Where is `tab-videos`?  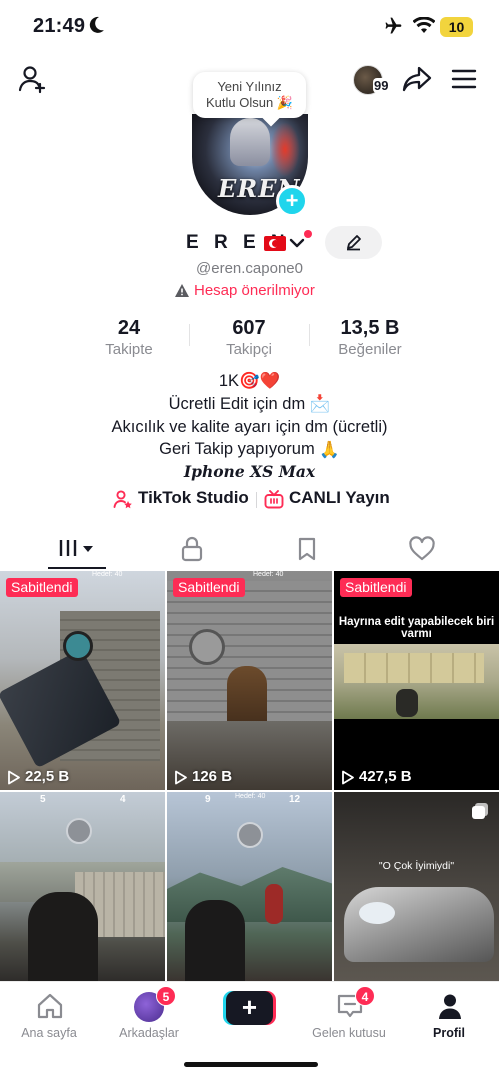 tab-videos is located at coordinates (77, 550).